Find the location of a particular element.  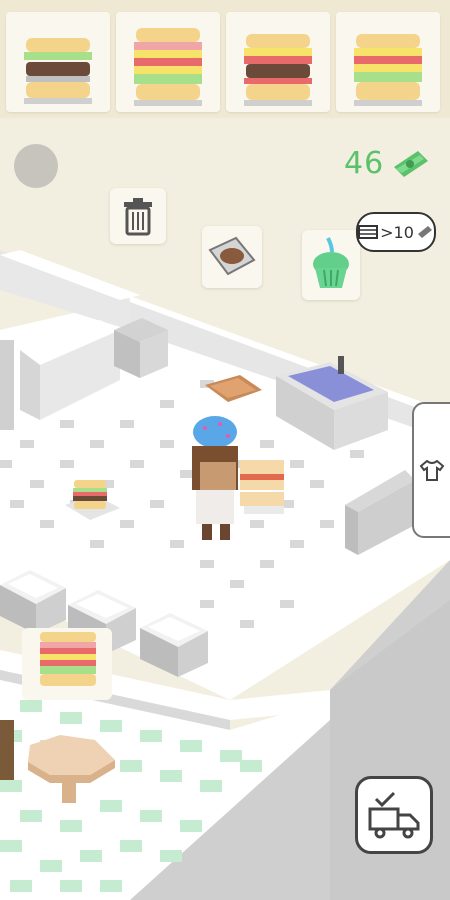

cupcake-icon is located at coordinates (331, 262).